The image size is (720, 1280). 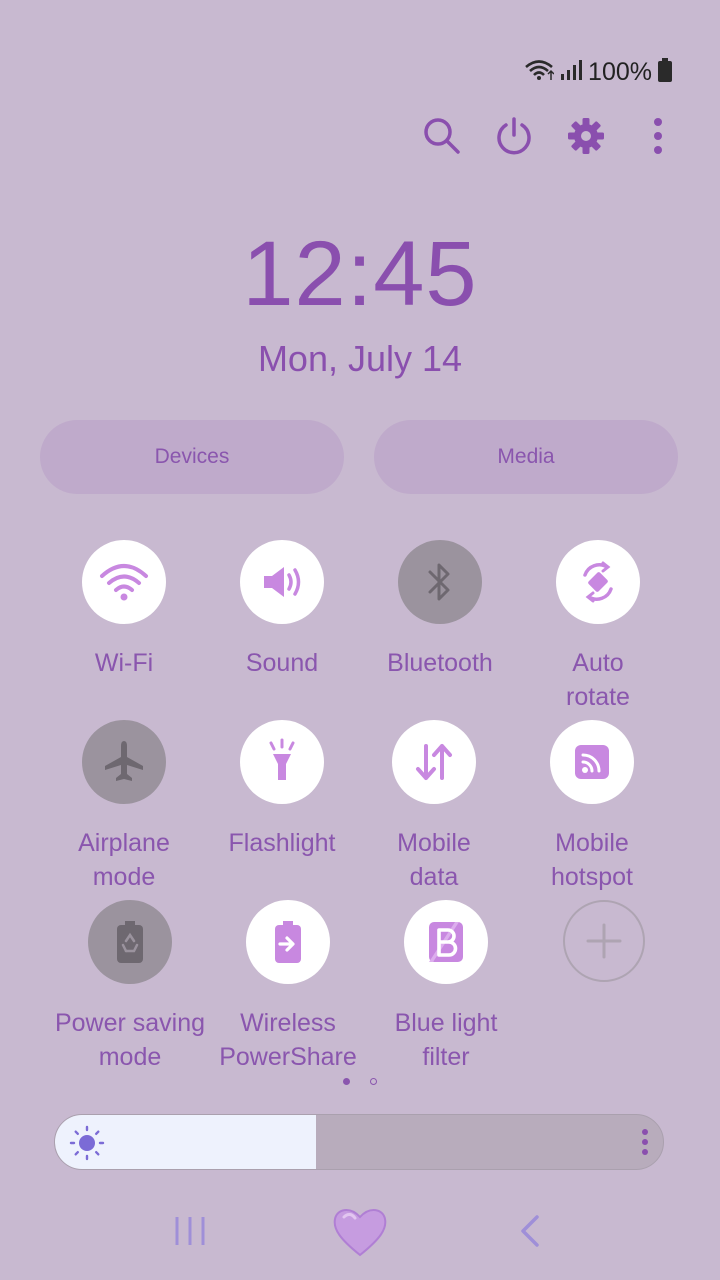 What do you see at coordinates (434, 860) in the screenshot?
I see `tile-label: Mobile data` at bounding box center [434, 860].